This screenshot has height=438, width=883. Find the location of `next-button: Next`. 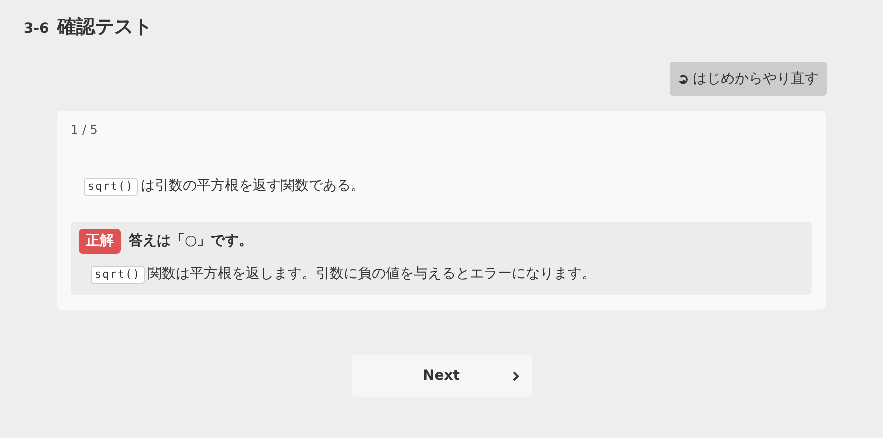

next-button: Next is located at coordinates (442, 376).